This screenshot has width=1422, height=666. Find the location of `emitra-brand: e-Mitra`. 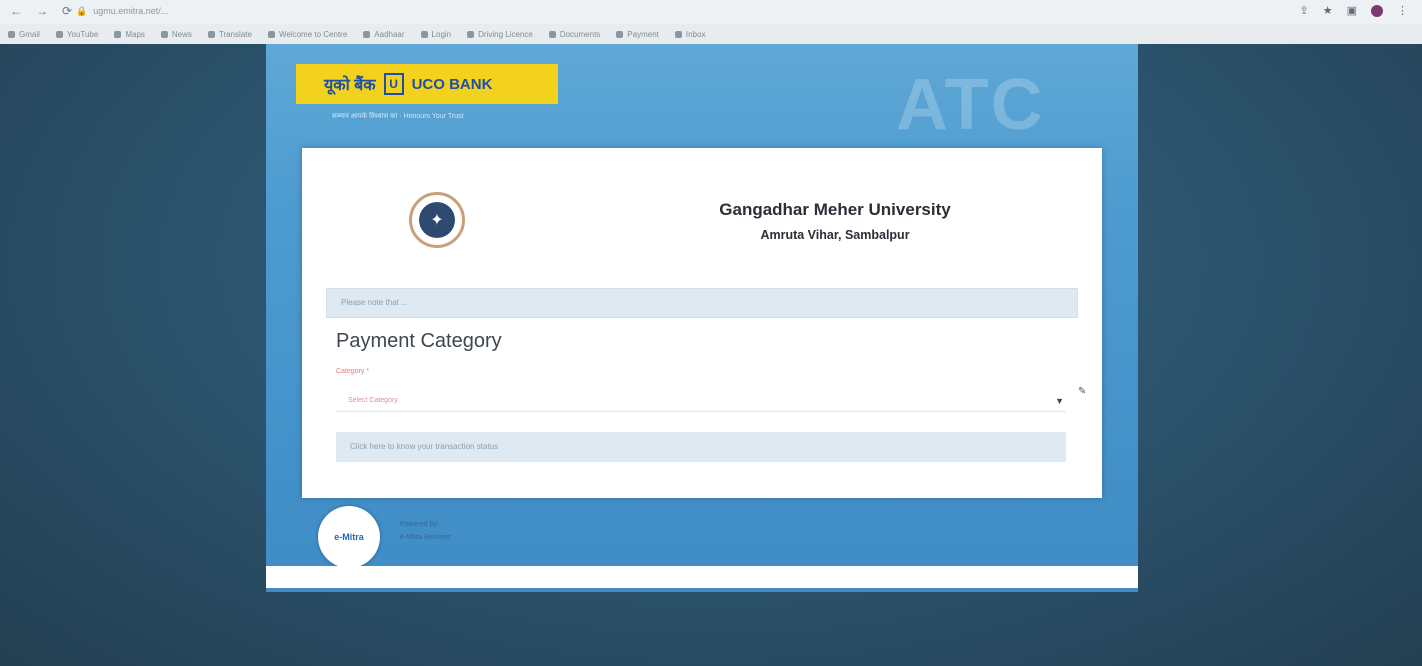

emitra-brand: e-Mitra is located at coordinates (349, 537).